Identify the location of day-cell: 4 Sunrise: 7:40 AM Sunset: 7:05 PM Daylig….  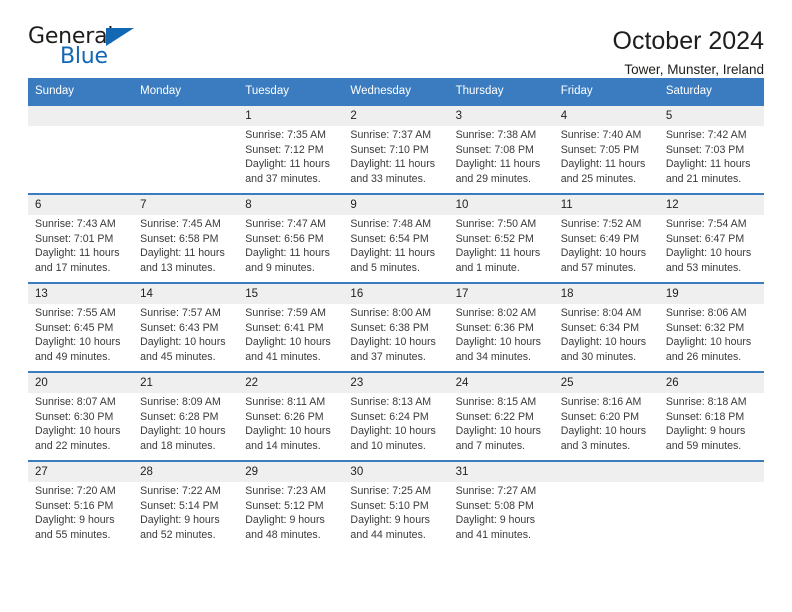
(606, 149).